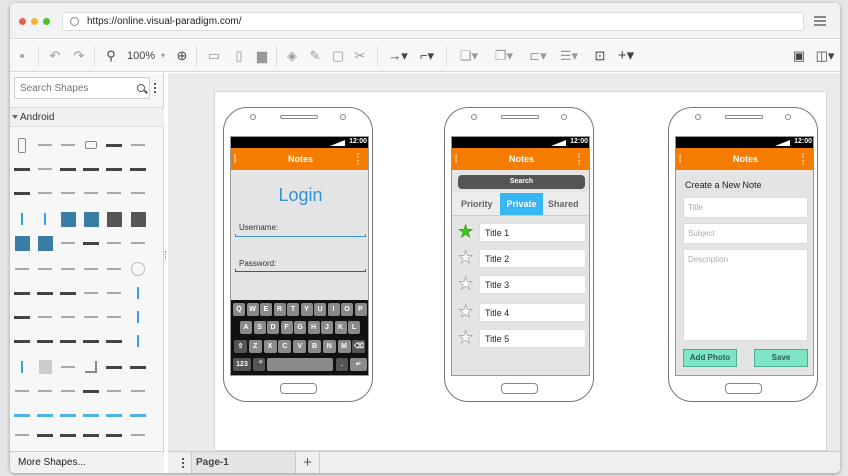 This screenshot has height=476, width=848. What do you see at coordinates (242, 364) in the screenshot?
I see `keyboard-key: 123` at bounding box center [242, 364].